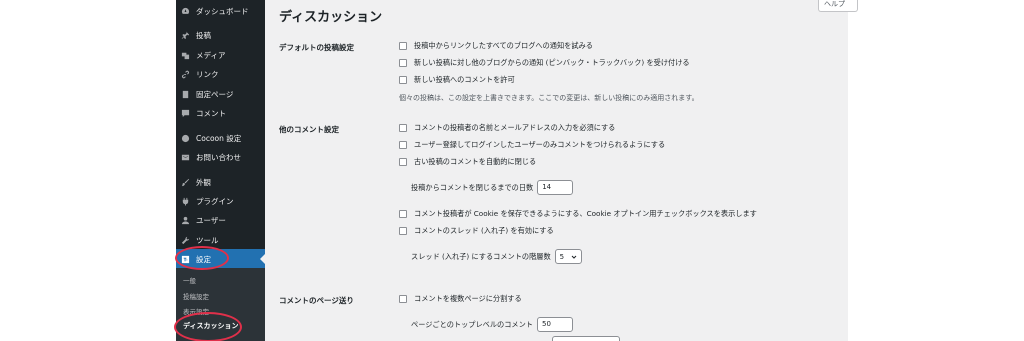  I want to click on sidebar-item-comments: コメント, so click(220, 113).